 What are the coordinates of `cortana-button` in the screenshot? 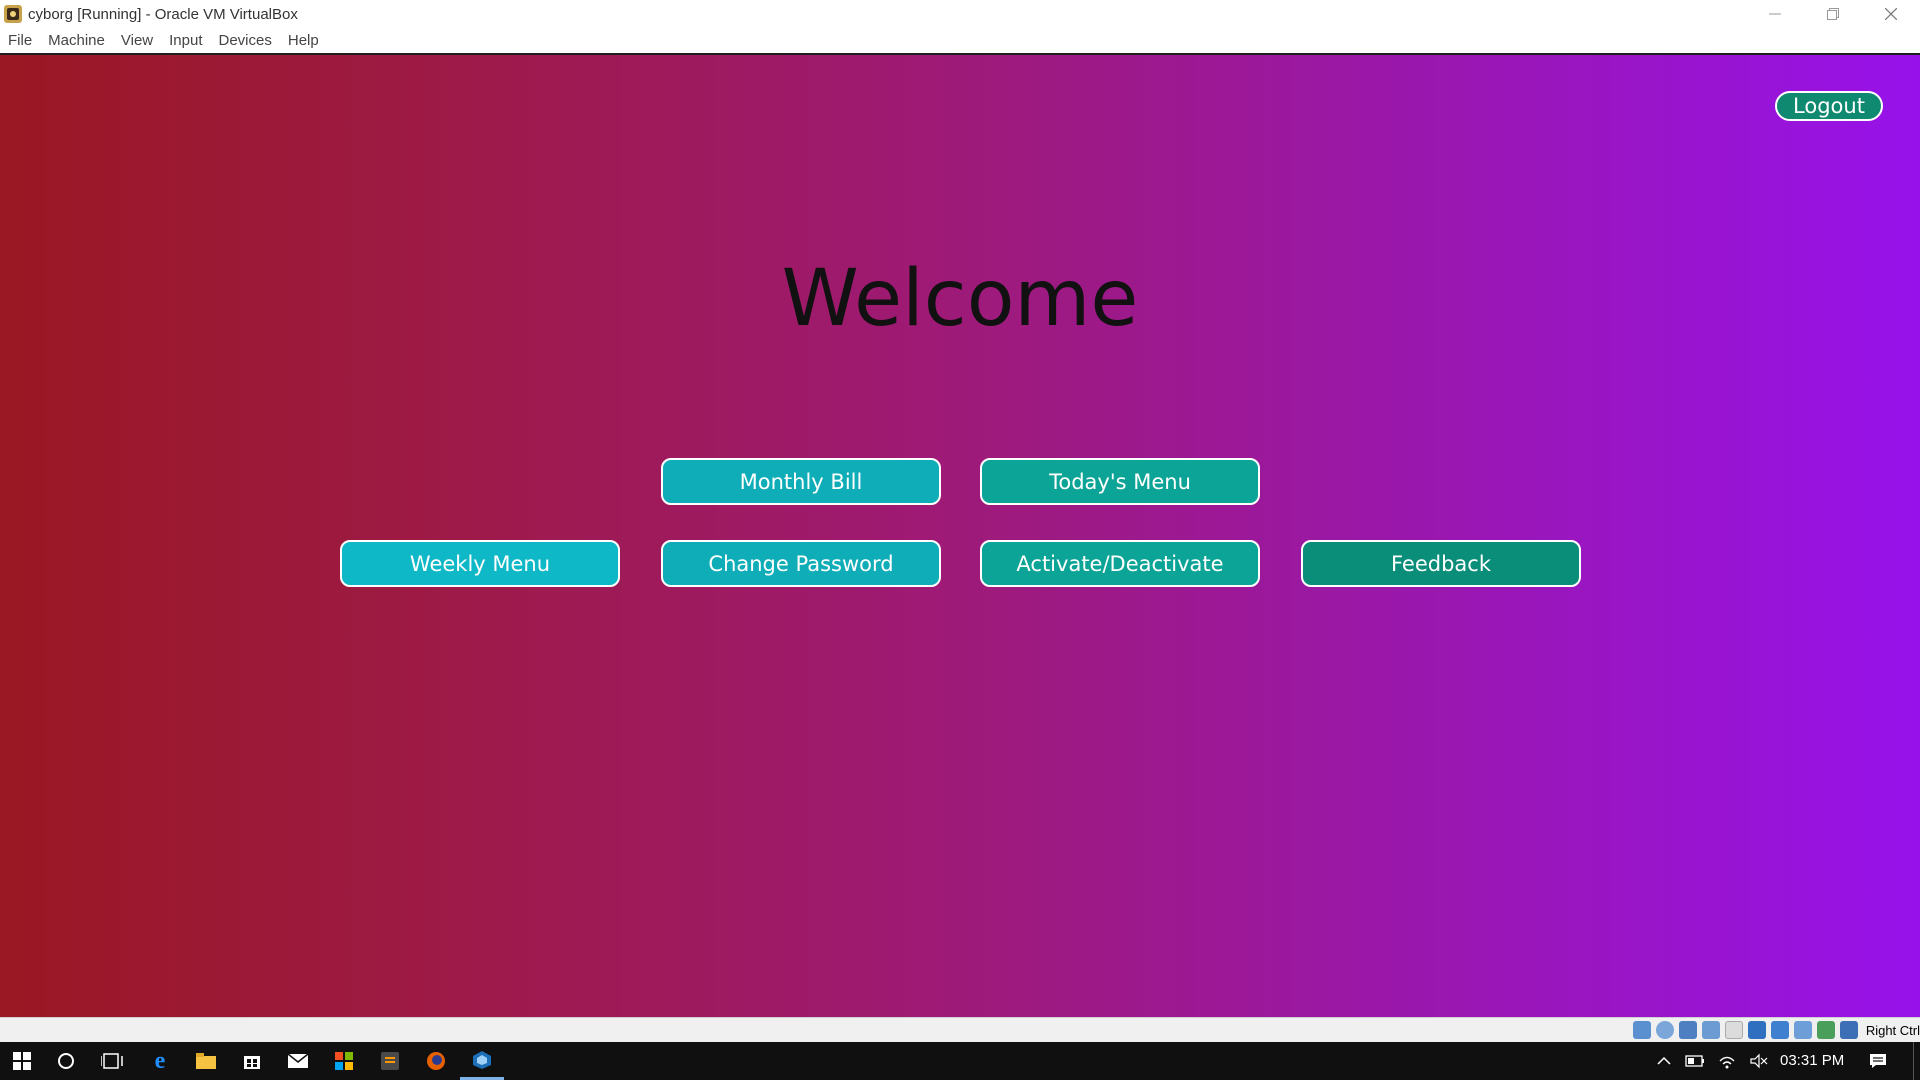 It's located at (66, 1061).